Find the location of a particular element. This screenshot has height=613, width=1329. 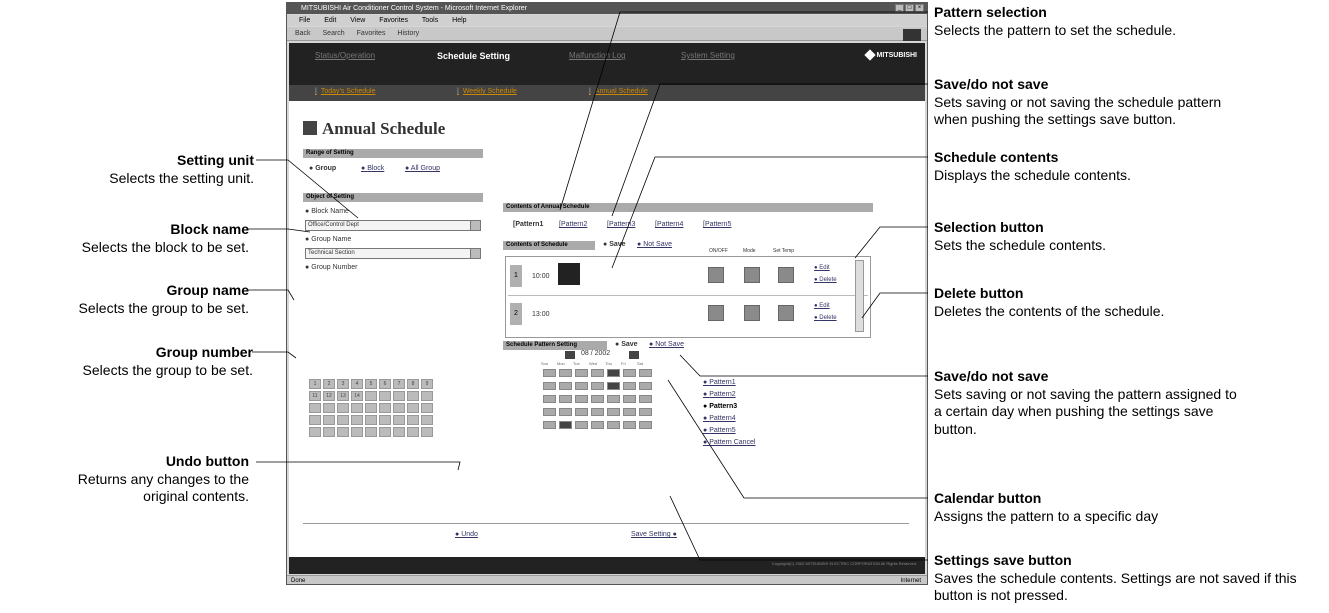

leader-group-number is located at coordinates (274, 355).